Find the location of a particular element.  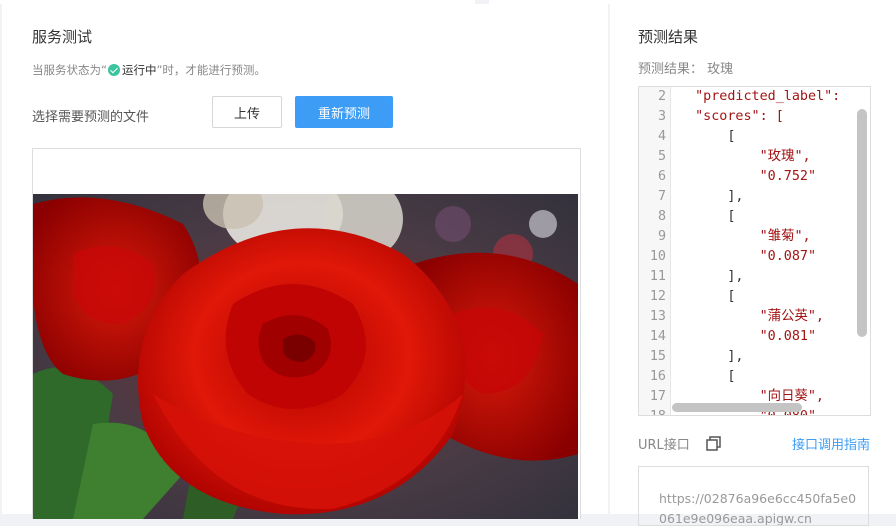

service-test-title: 服务测试 is located at coordinates (62, 37).